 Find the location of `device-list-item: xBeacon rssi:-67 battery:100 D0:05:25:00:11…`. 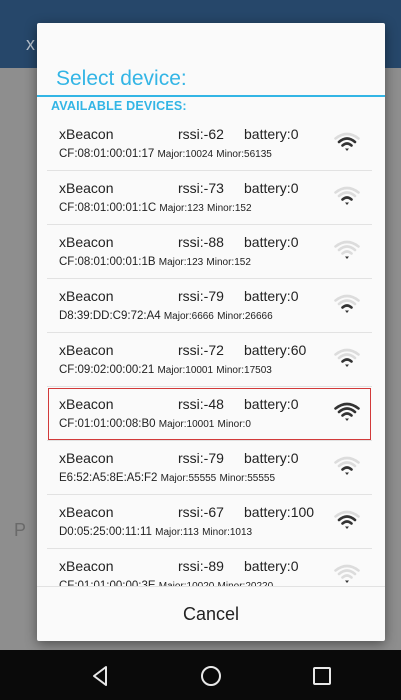

device-list-item: xBeacon rssi:-67 battery:100 D0:05:25:00:11… is located at coordinates (209, 522).